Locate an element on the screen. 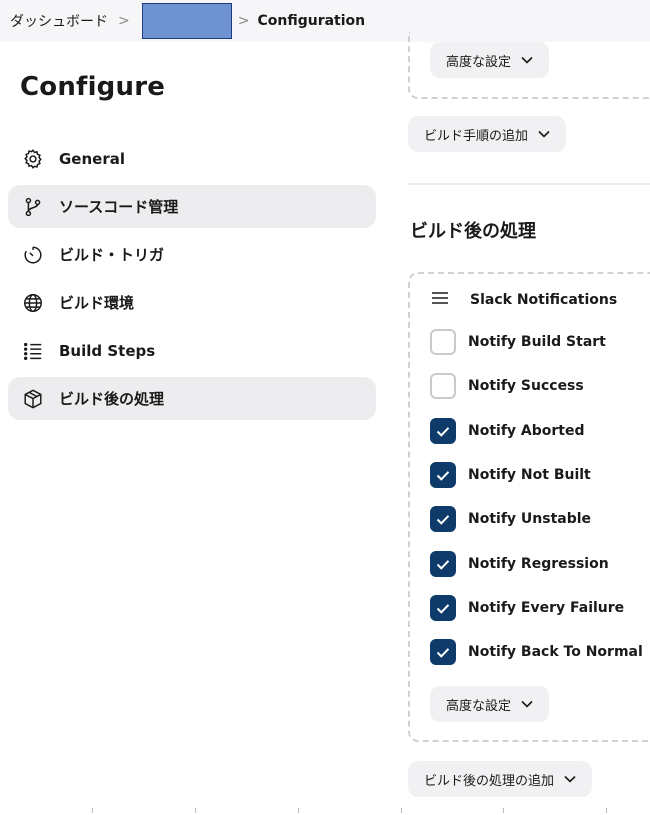 This screenshot has height=815, width=650. notify-build-start-option: Notify Build Start is located at coordinates (518, 342).